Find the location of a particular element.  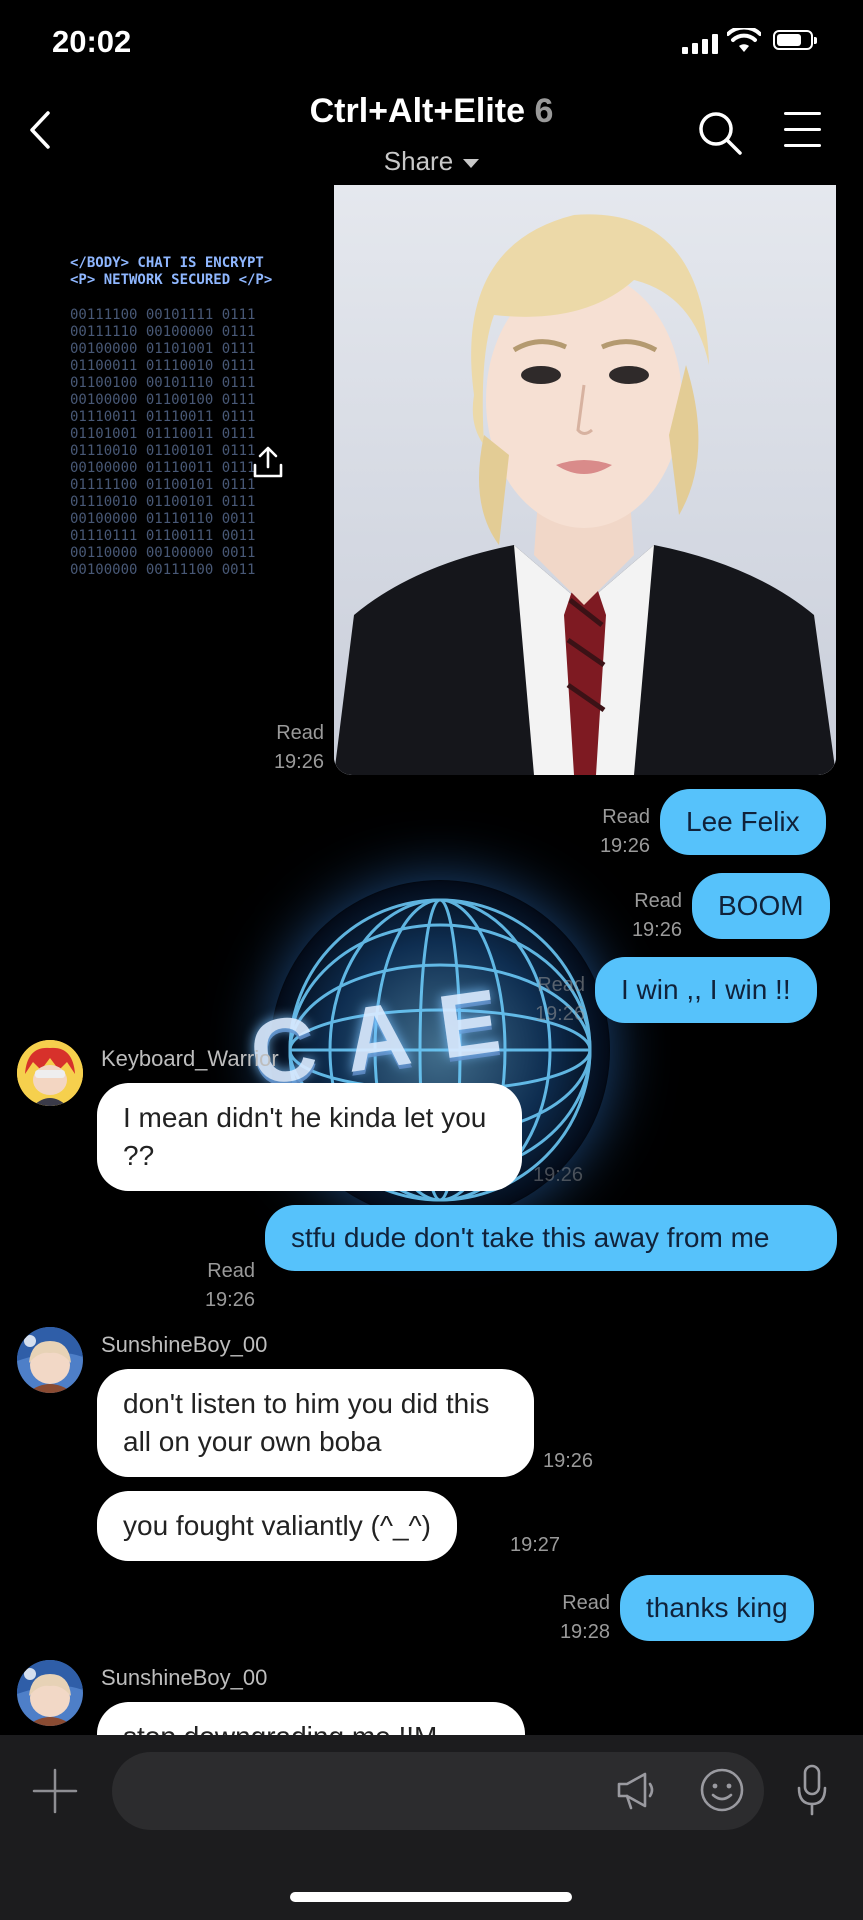

menu-icon is located at coordinates (802, 136).